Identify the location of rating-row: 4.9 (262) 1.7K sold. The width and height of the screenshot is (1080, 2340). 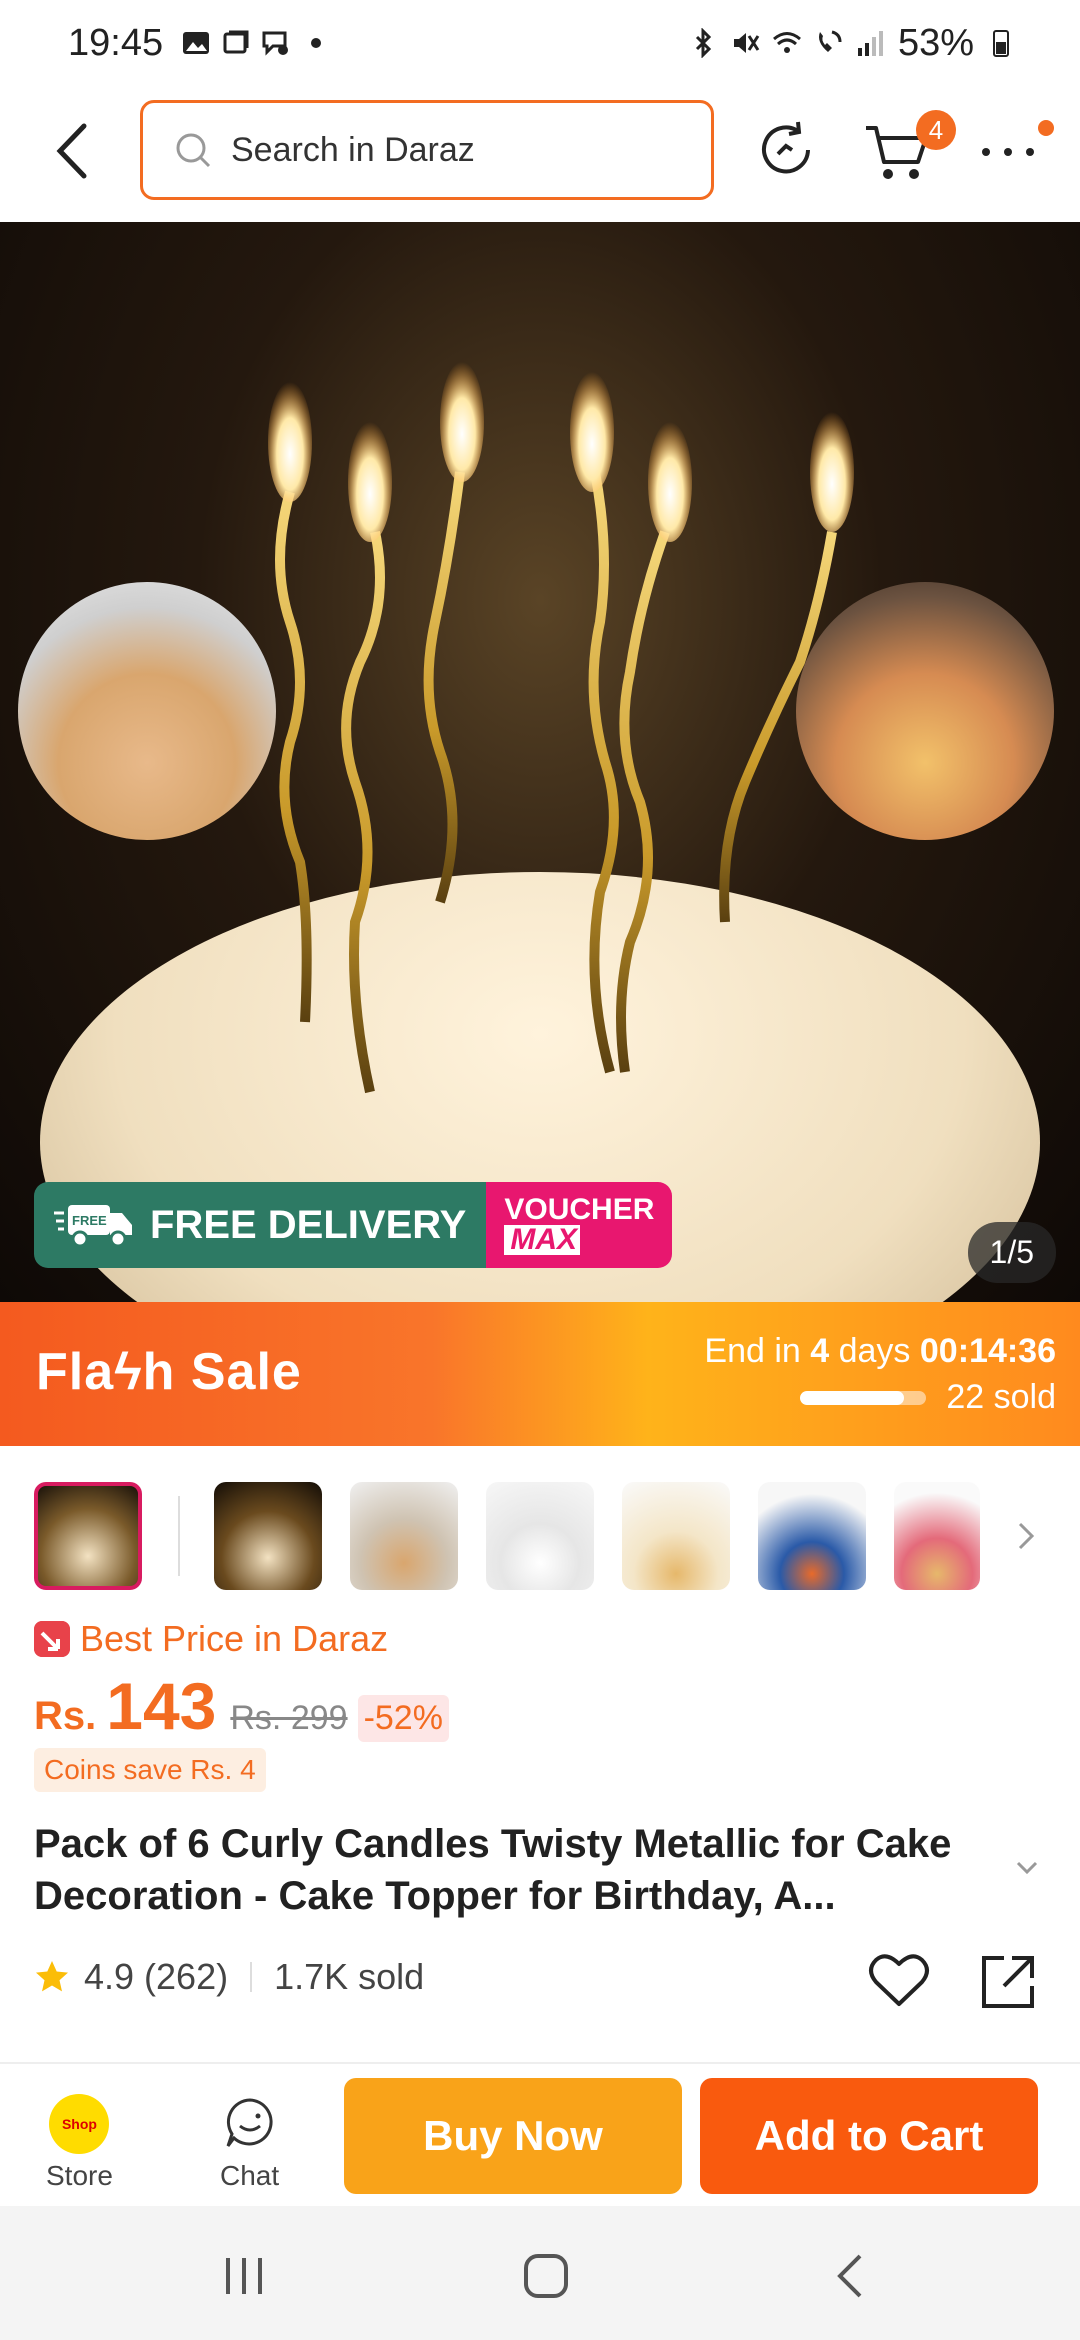
(229, 1977).